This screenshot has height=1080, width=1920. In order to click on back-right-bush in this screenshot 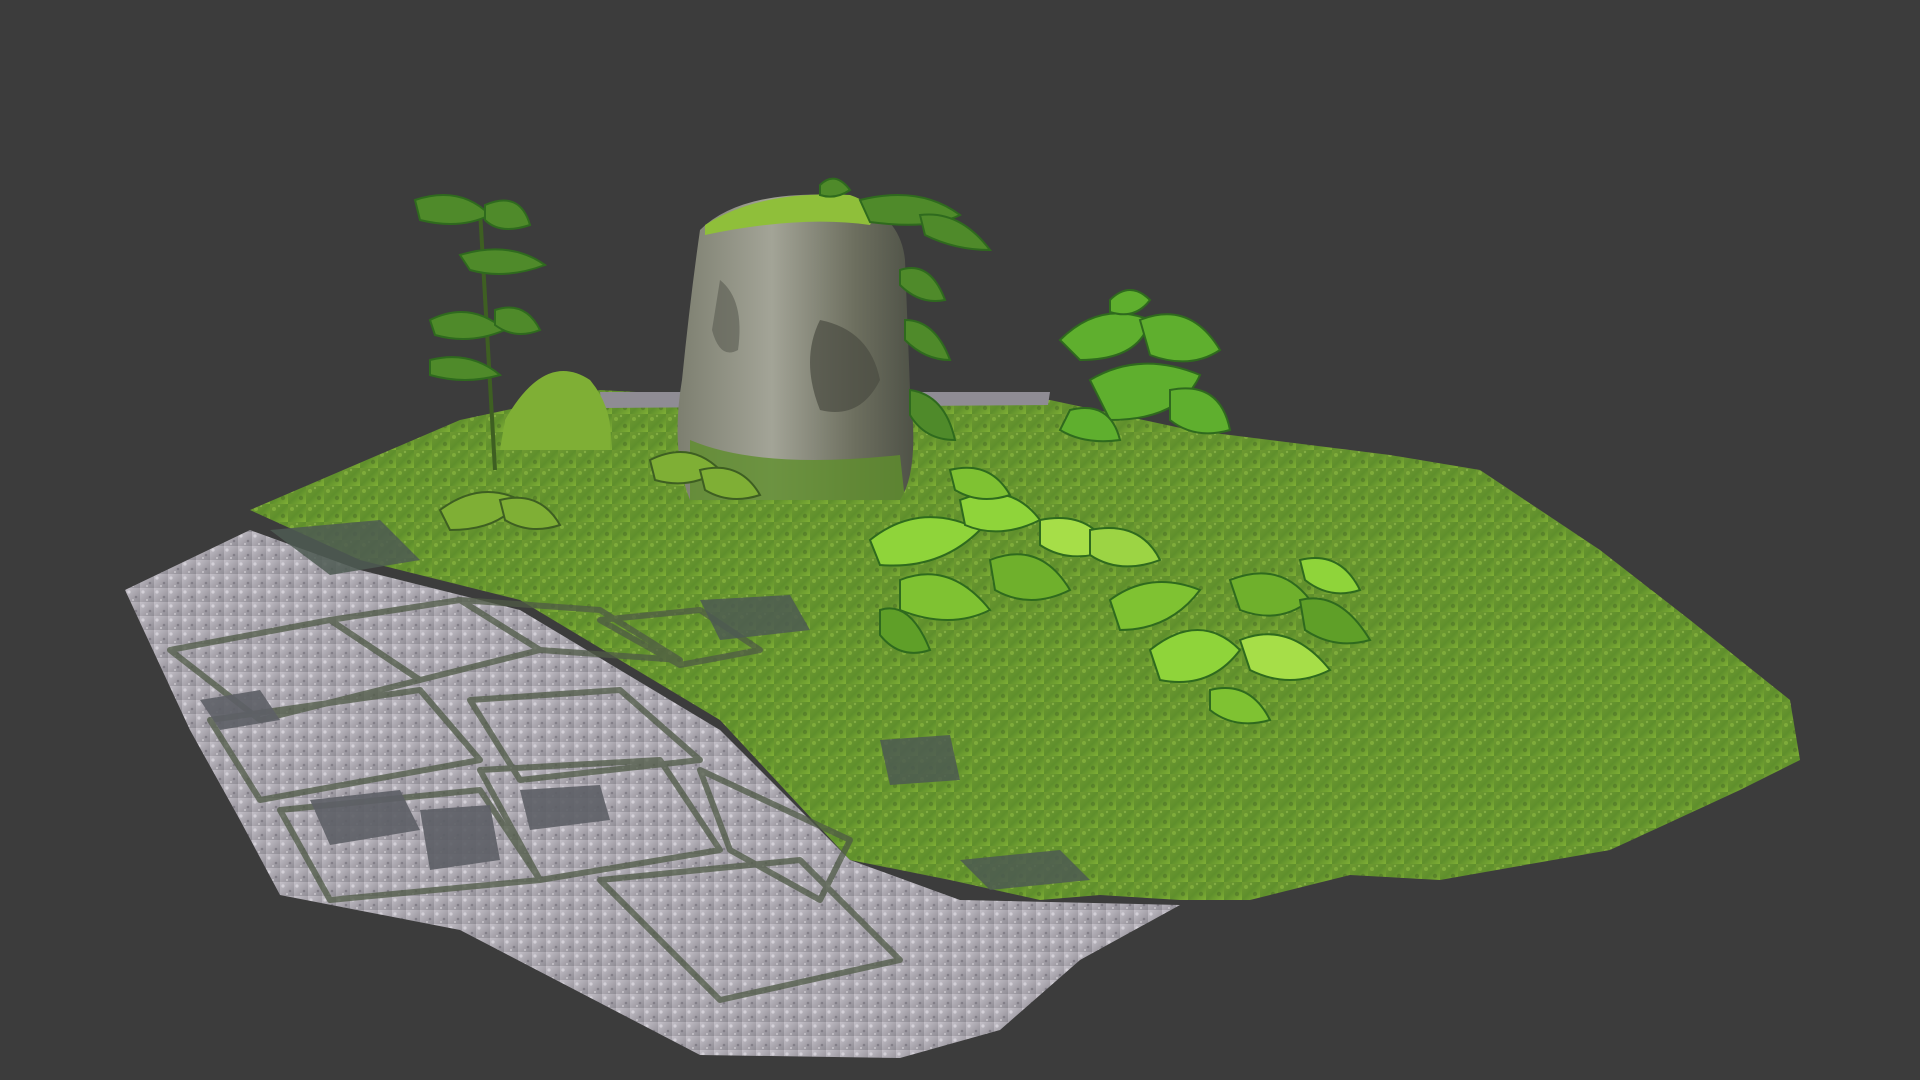, I will do `click(1145, 366)`.